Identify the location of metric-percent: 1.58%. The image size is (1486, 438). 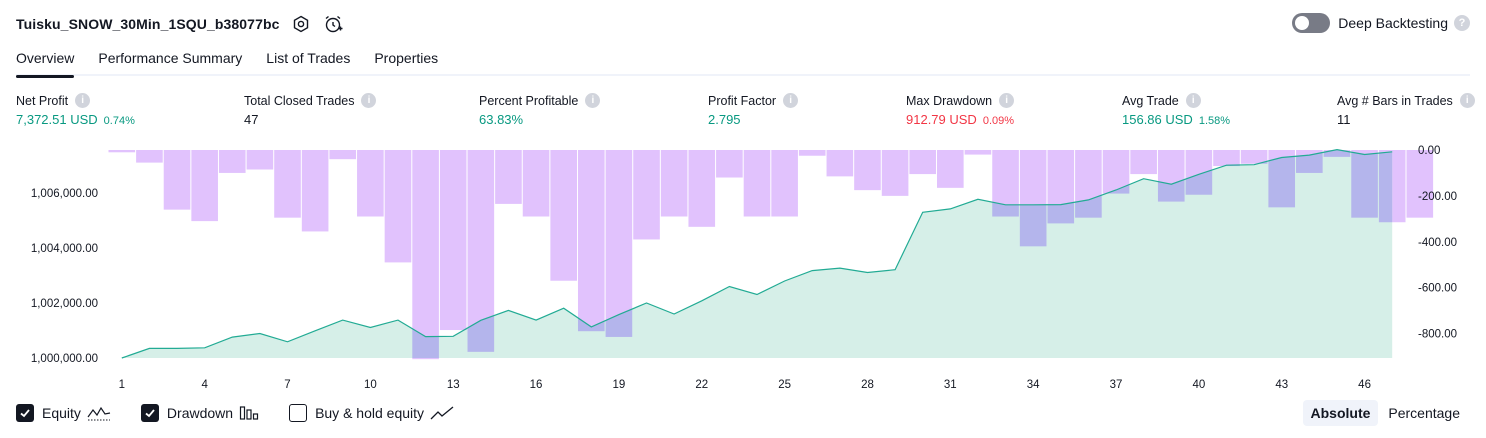
(1214, 121).